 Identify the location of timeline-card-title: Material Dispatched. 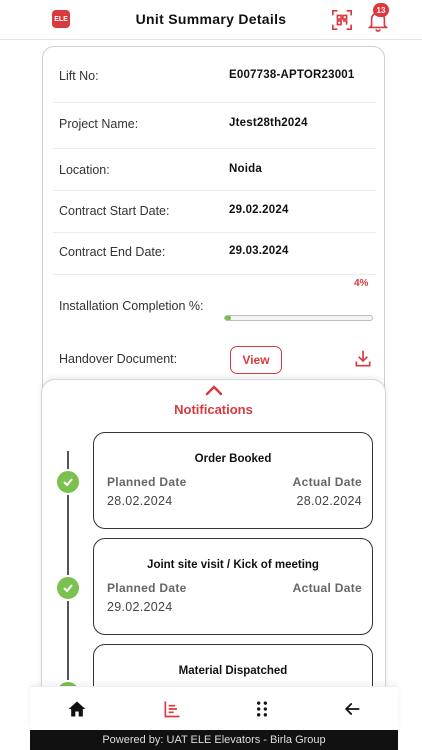
(233, 671).